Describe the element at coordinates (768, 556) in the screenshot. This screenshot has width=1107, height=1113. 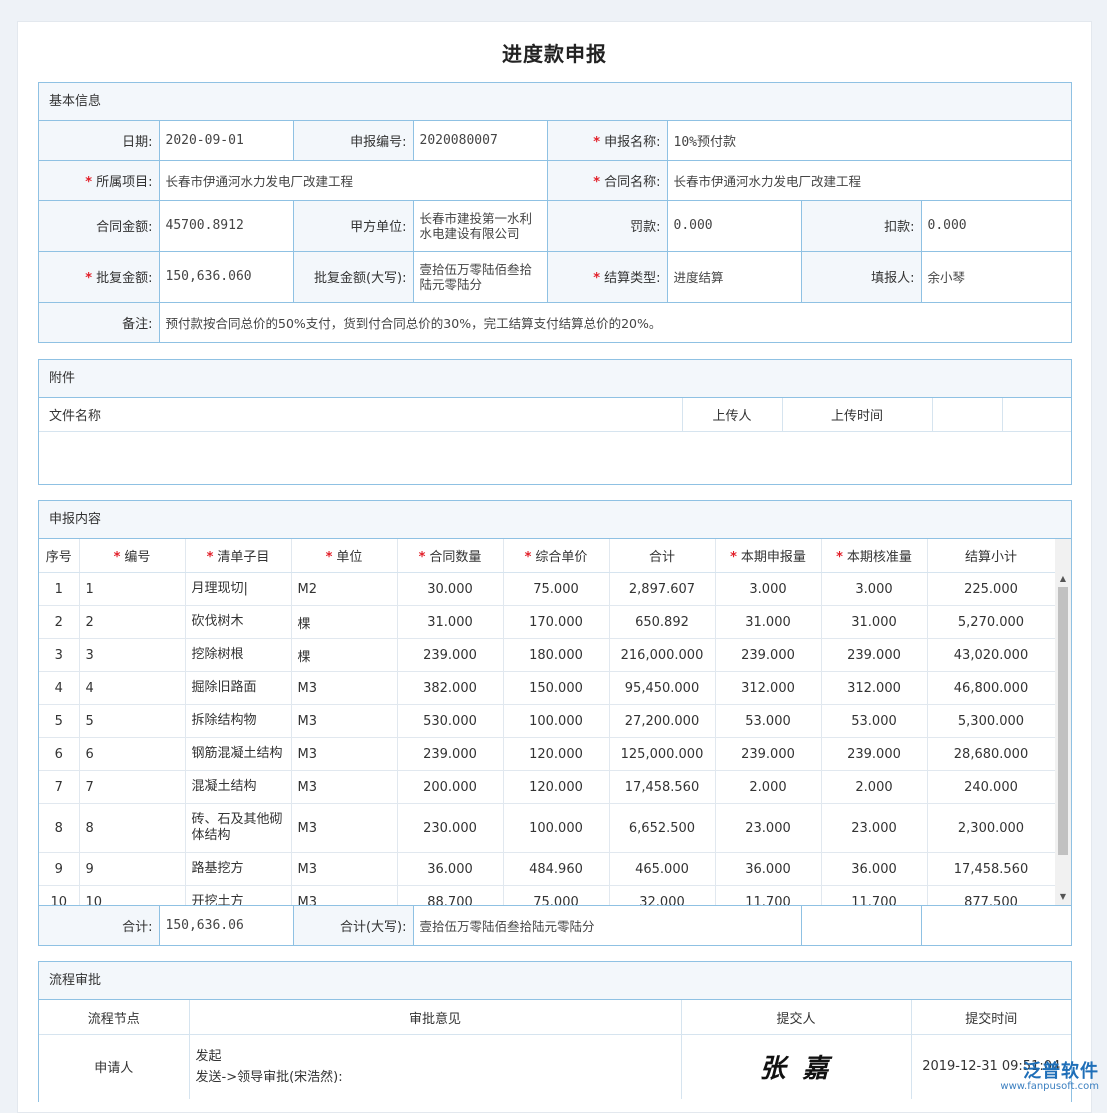
I see `col-period-declared: * 本期申报量` at that location.